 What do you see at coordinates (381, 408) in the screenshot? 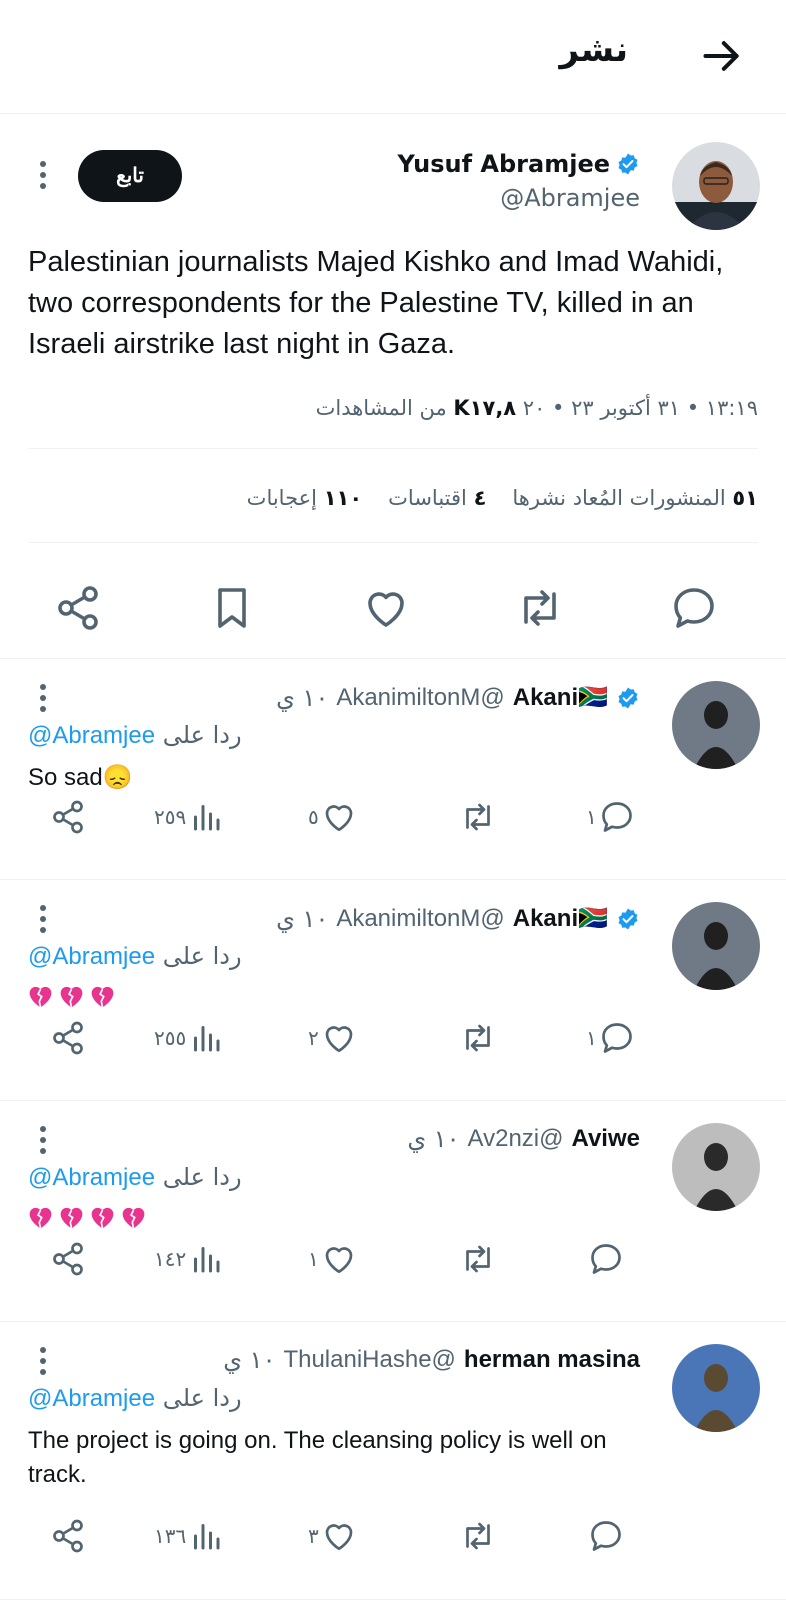
I see `views-label: من المشاهدات` at bounding box center [381, 408].